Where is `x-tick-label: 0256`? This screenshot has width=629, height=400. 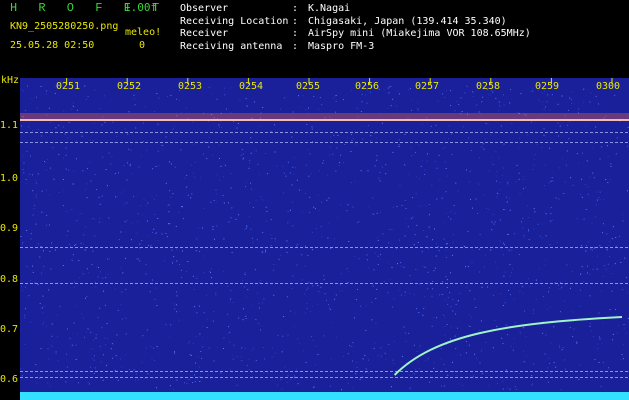 x-tick-label: 0256 is located at coordinates (367, 86).